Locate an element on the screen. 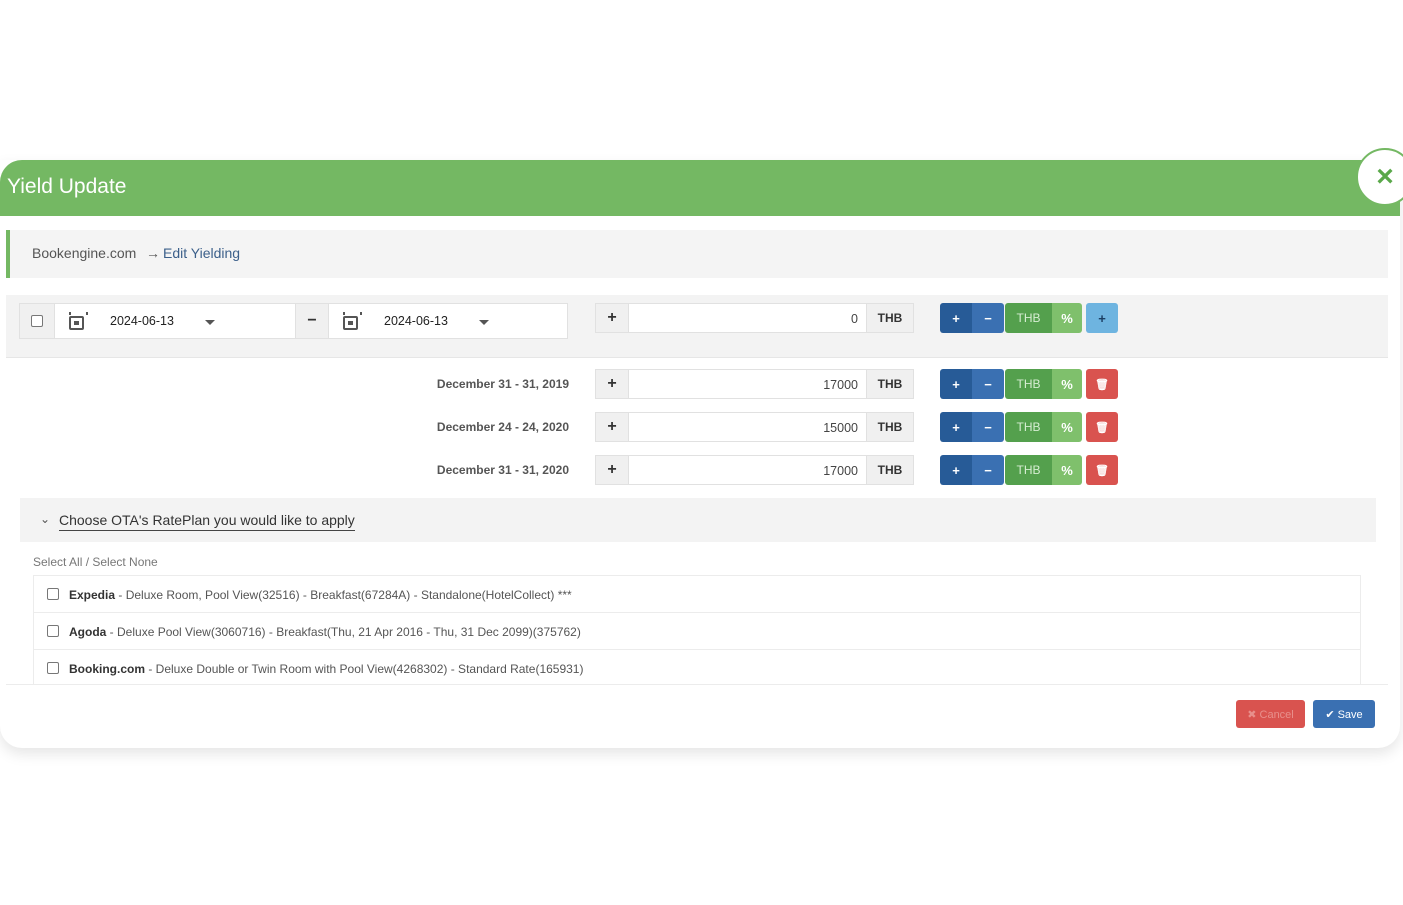 This screenshot has width=1403, height=905. amount-input: 0 is located at coordinates (747, 318).